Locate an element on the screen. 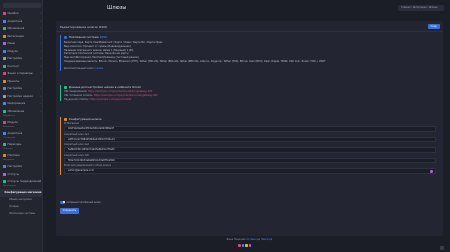  download-icon is located at coordinates (4, 111).